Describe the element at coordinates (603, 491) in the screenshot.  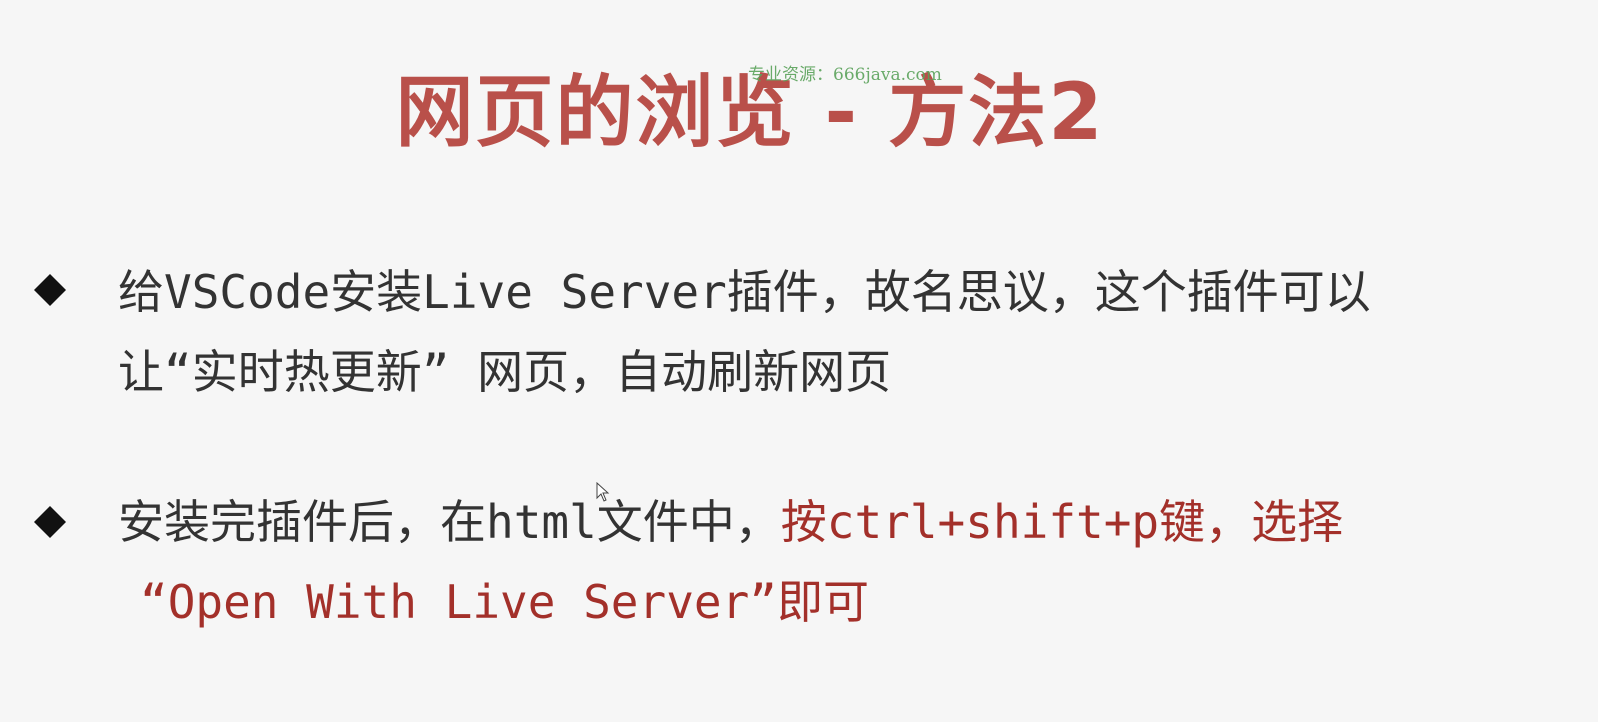
I see `mouse-cursor-icon` at that location.